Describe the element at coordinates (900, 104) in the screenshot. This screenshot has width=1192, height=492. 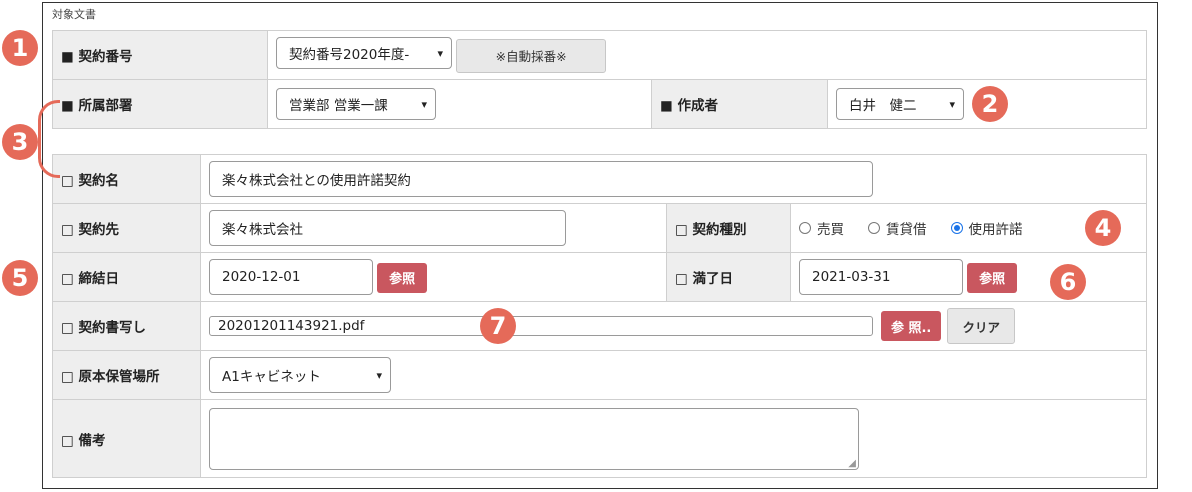
I see `author-select: 白井 健二 ▾` at that location.